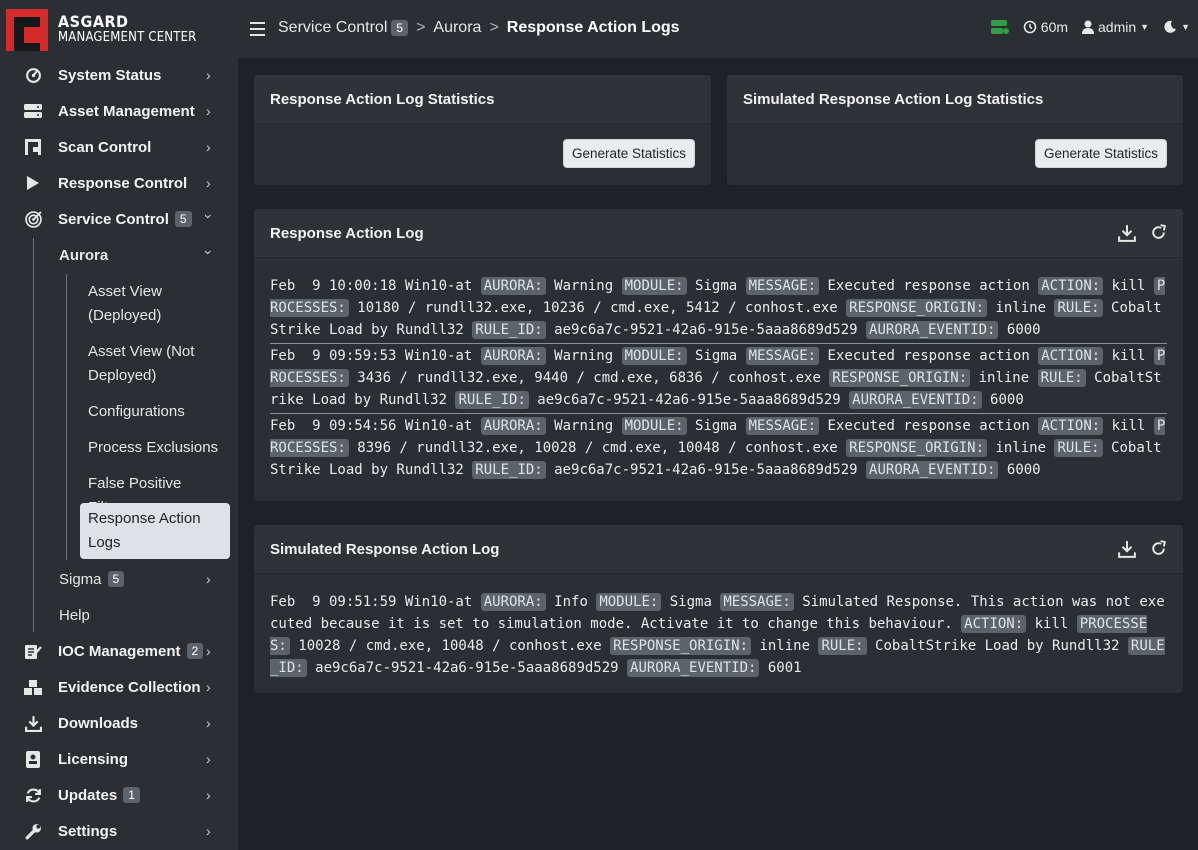  Describe the element at coordinates (33, 75) in the screenshot. I see `gauge-icon` at that location.